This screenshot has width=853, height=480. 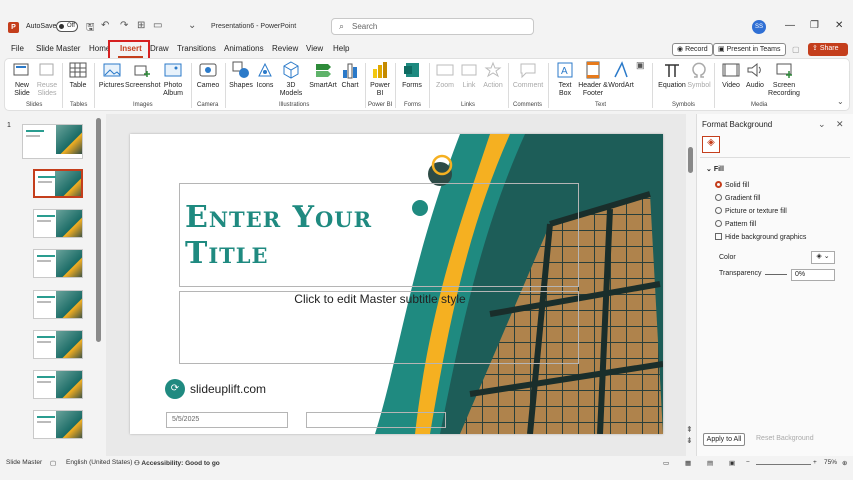 I want to click on apply-to-all-button: Apply to All, so click(x=724, y=439).